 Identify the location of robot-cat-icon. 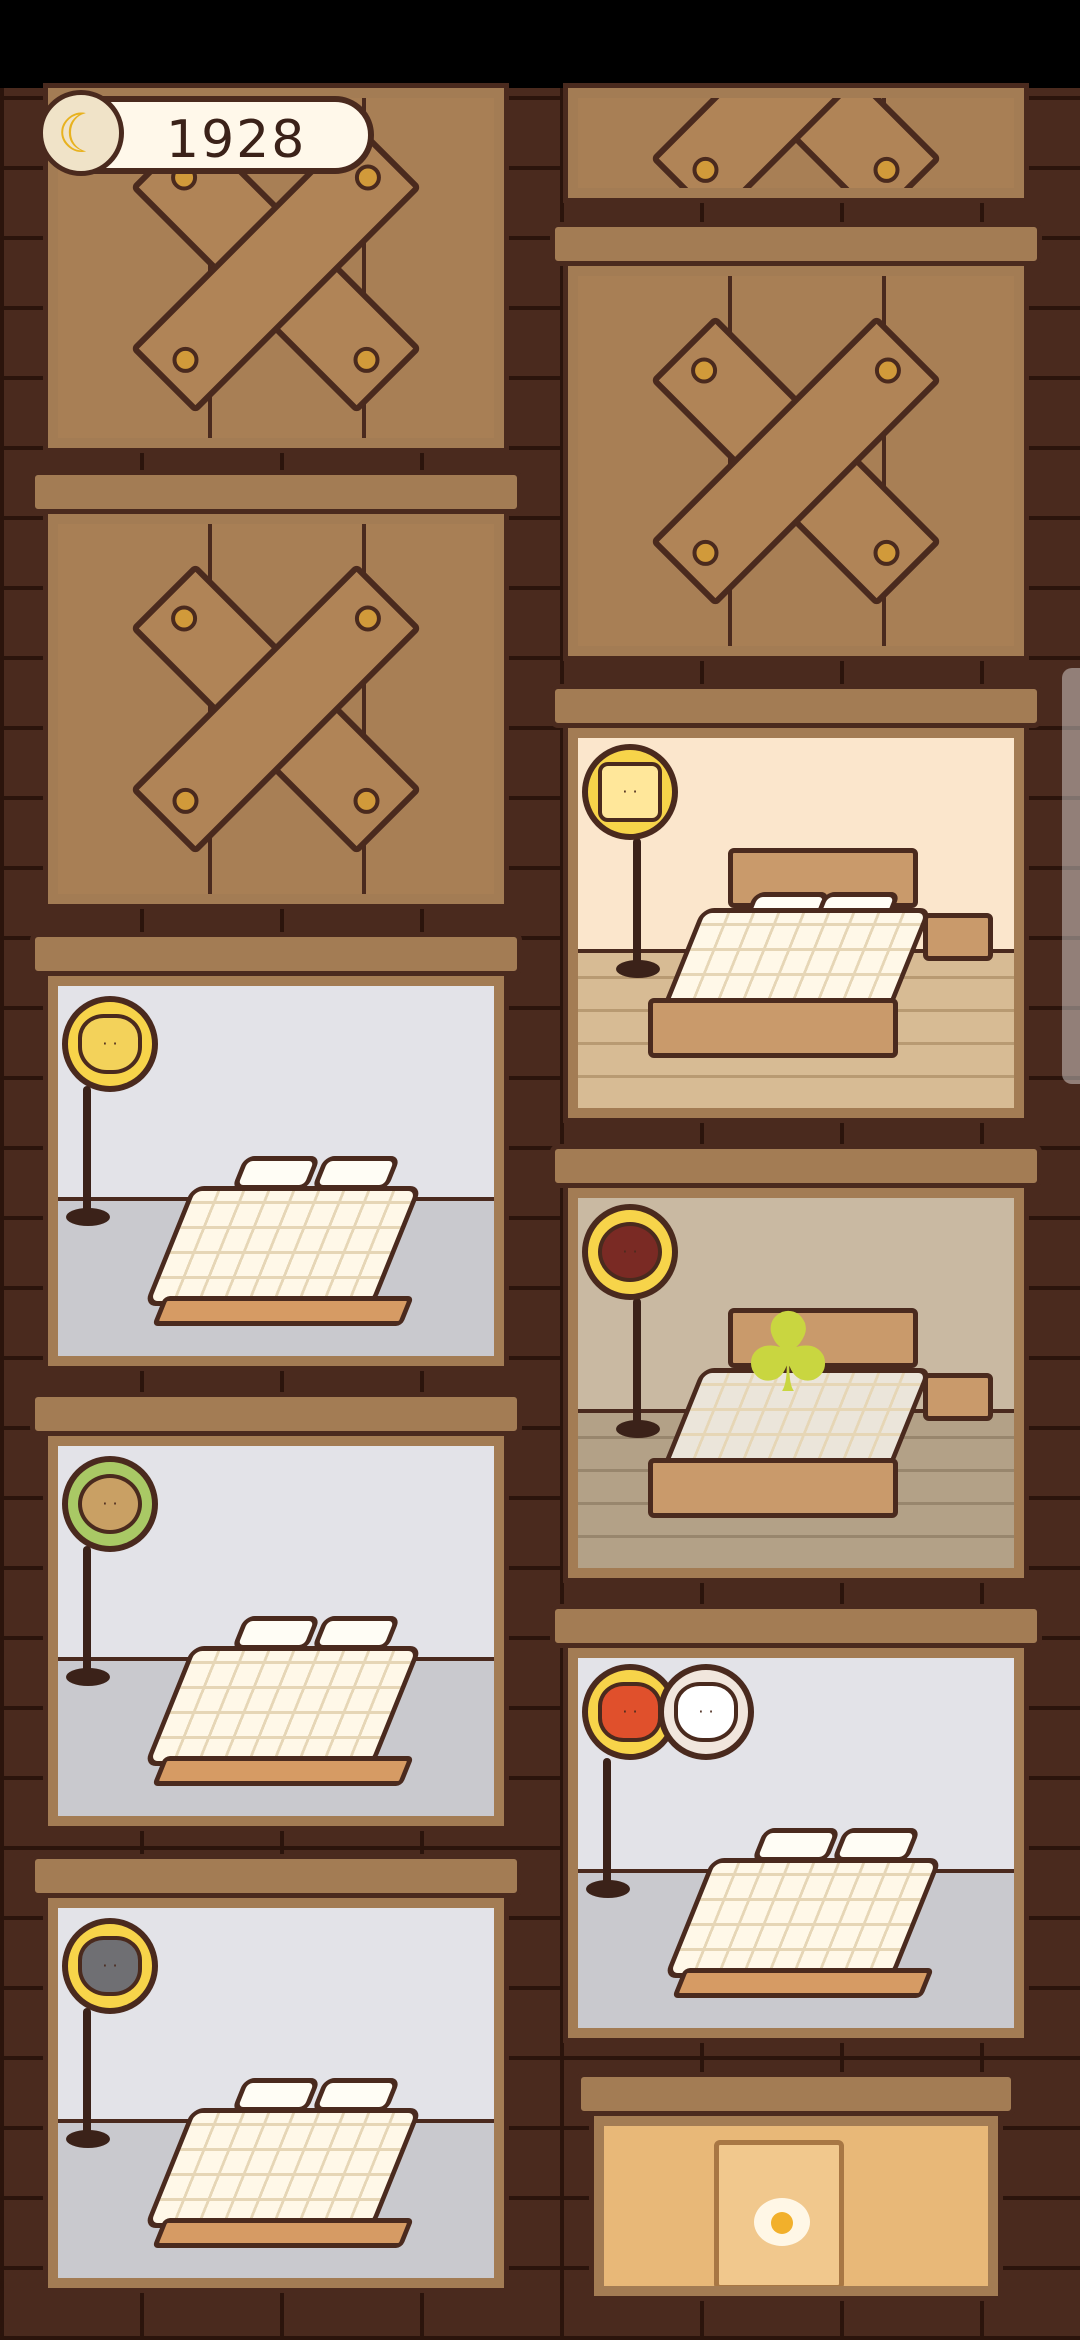
(630, 792).